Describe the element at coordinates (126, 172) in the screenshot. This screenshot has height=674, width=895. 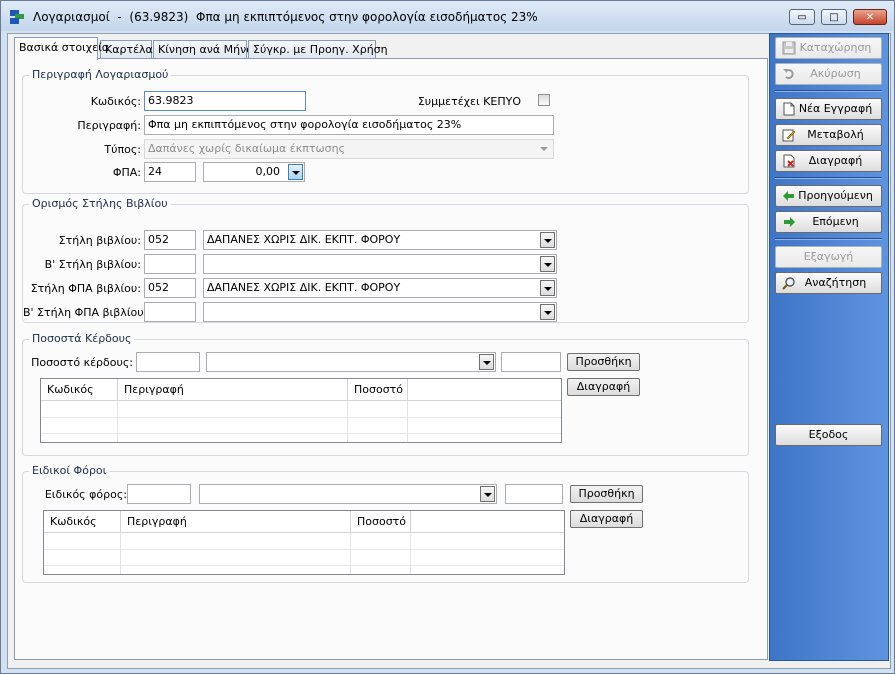
I see `vat-label: ΦΠΑ:` at that location.